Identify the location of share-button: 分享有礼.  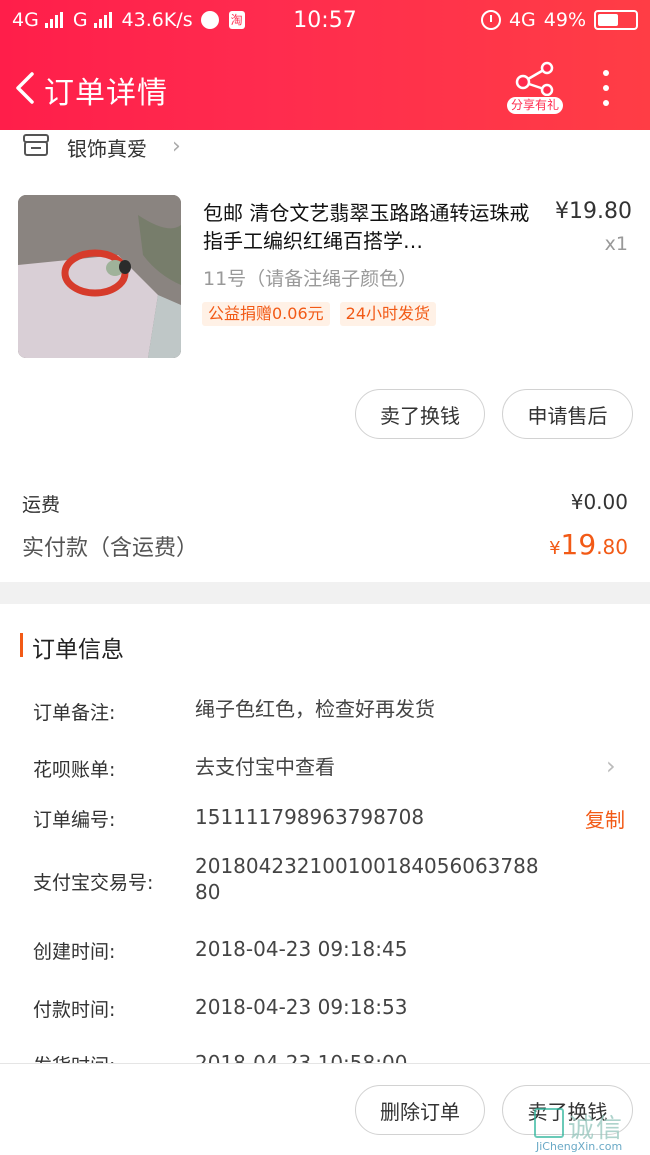
(535, 88).